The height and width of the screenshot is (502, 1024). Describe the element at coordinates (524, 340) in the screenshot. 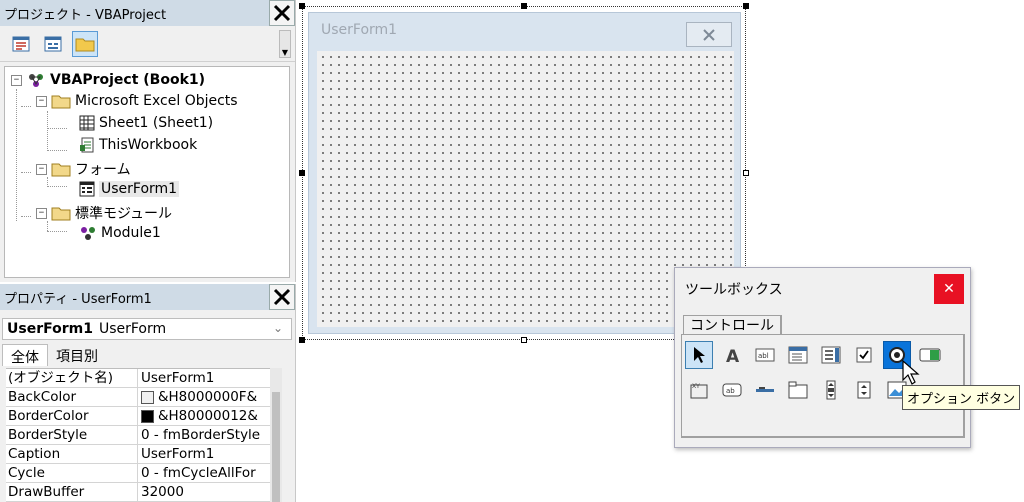

I see `resize-handle-bottom` at that location.